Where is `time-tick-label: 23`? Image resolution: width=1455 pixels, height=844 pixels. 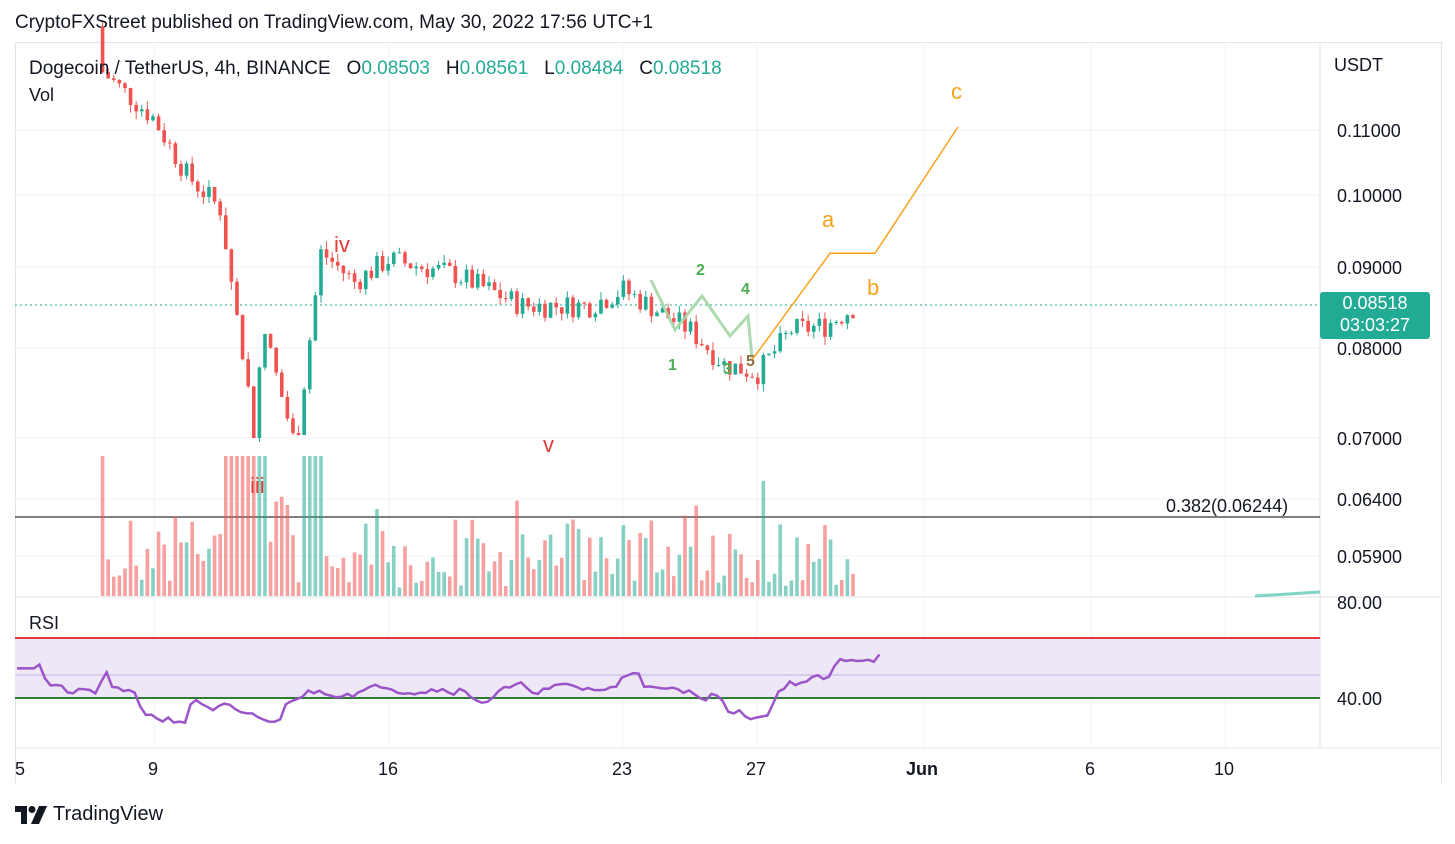 time-tick-label: 23 is located at coordinates (622, 769).